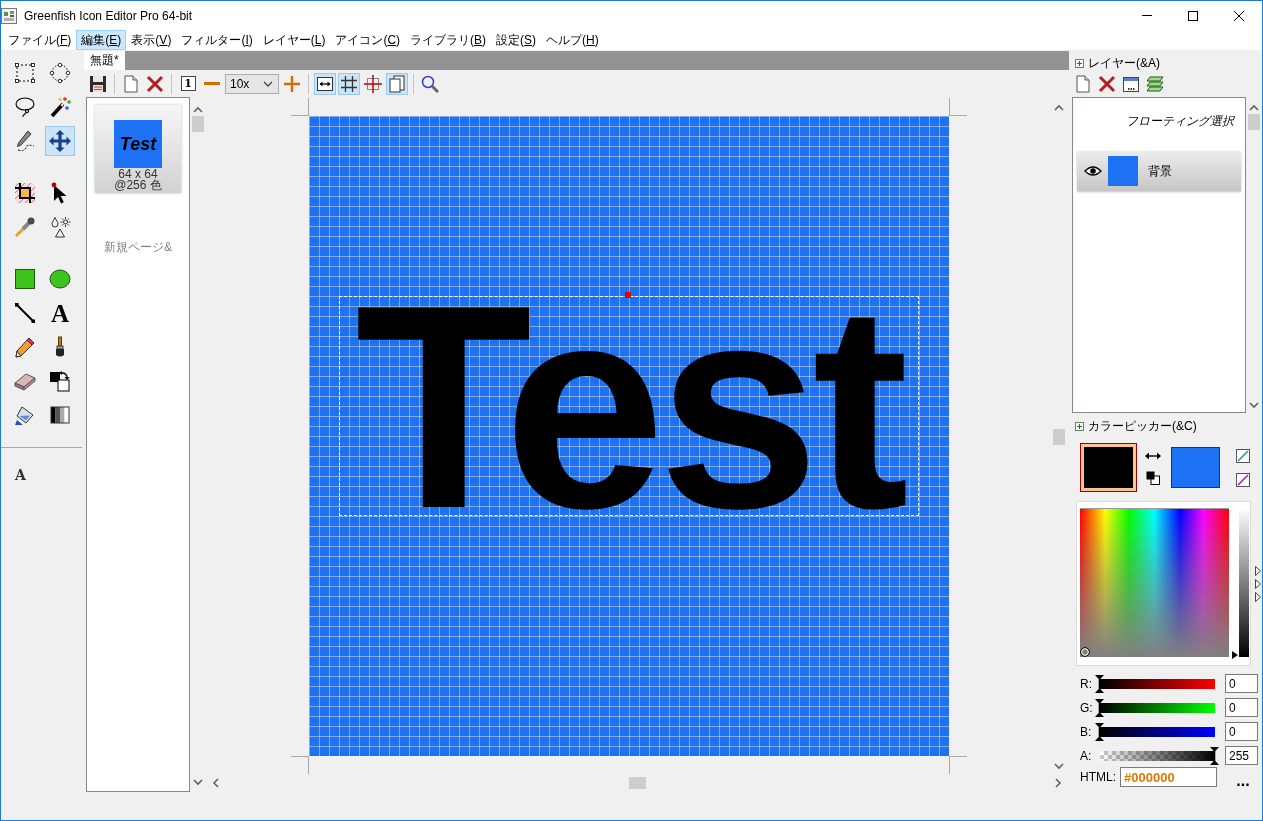 The image size is (1263, 821). I want to click on font-option-glyph: A, so click(20, 475).